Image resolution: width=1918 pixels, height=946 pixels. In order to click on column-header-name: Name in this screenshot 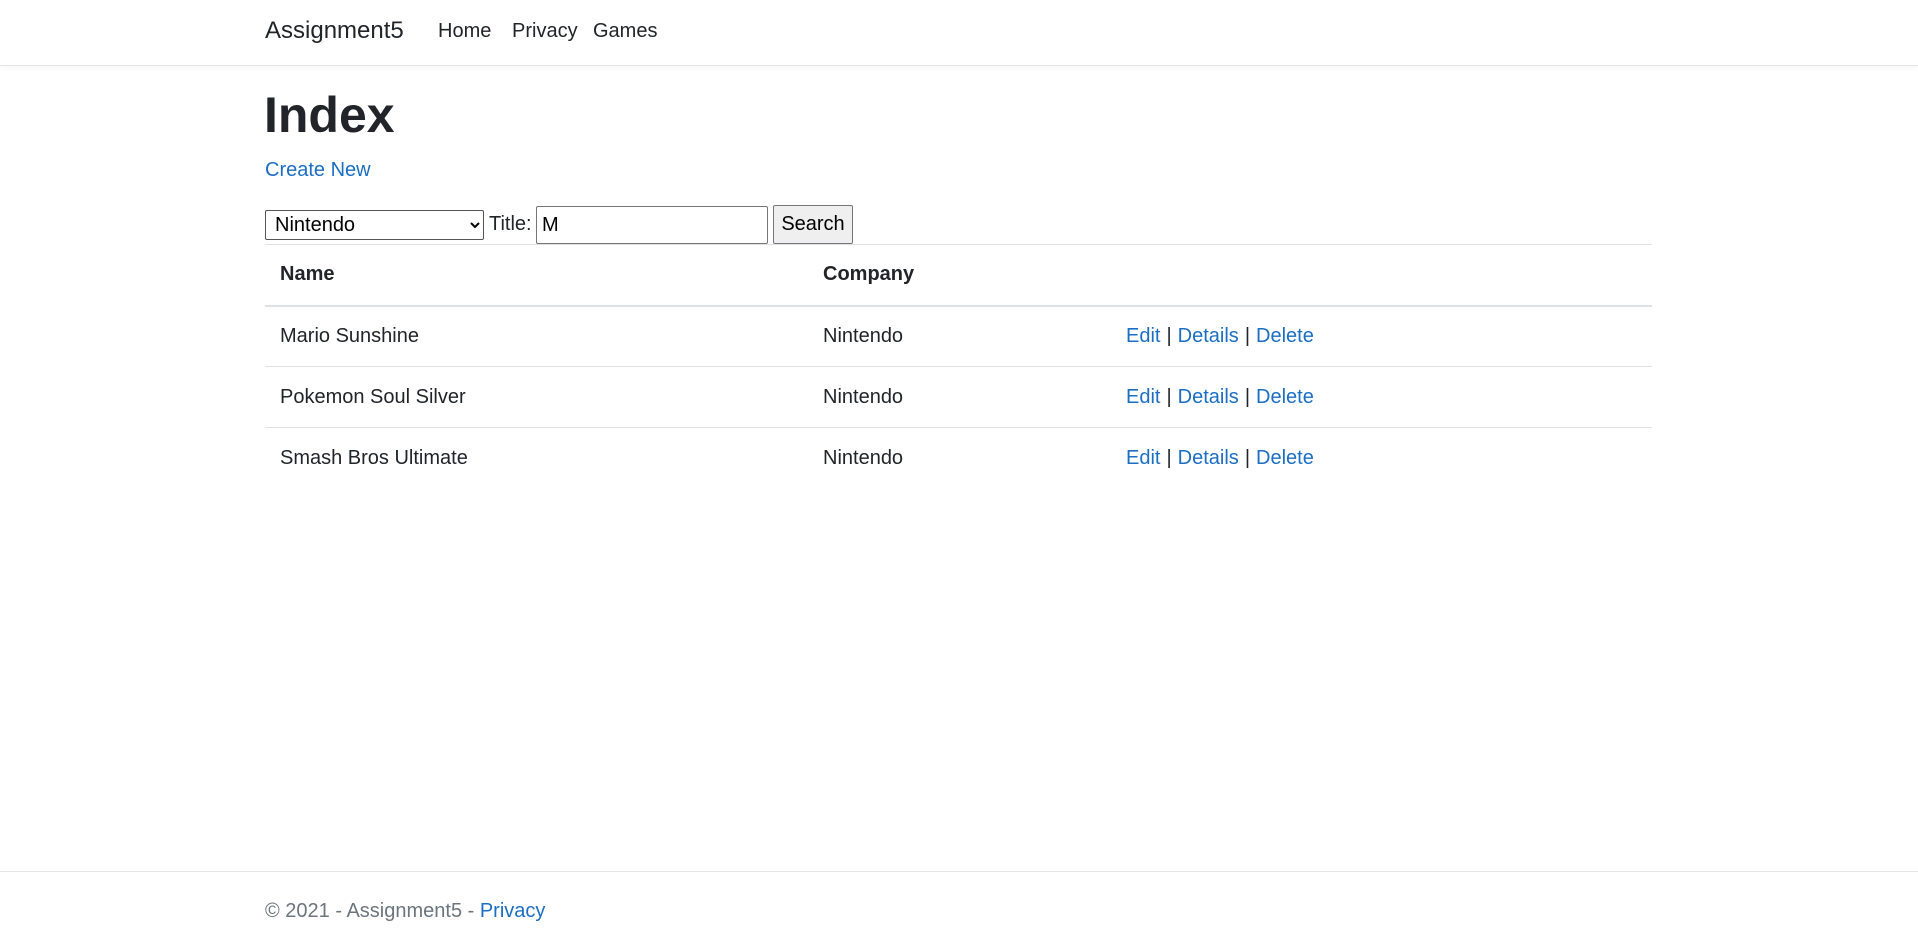, I will do `click(536, 275)`.